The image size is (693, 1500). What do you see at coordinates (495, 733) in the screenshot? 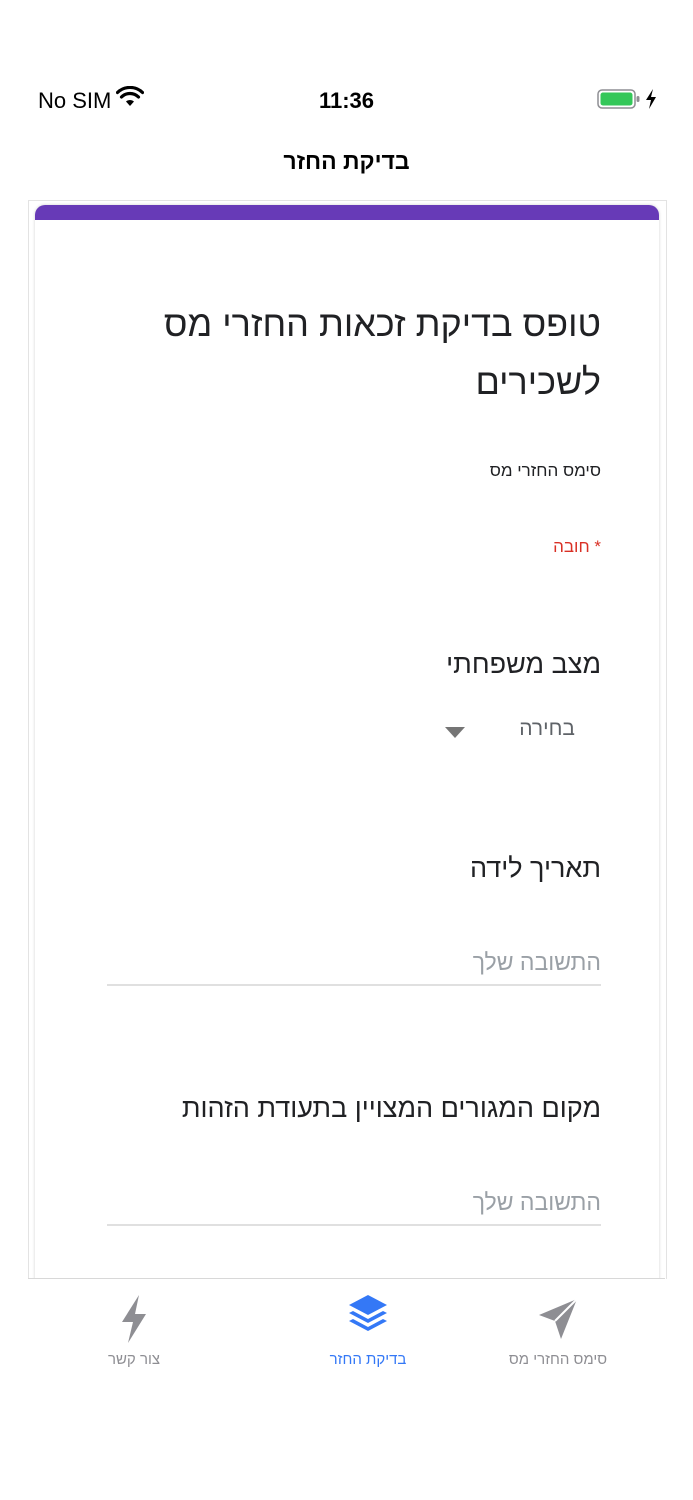
I see `marital-status-dropdown: בחירה` at bounding box center [495, 733].